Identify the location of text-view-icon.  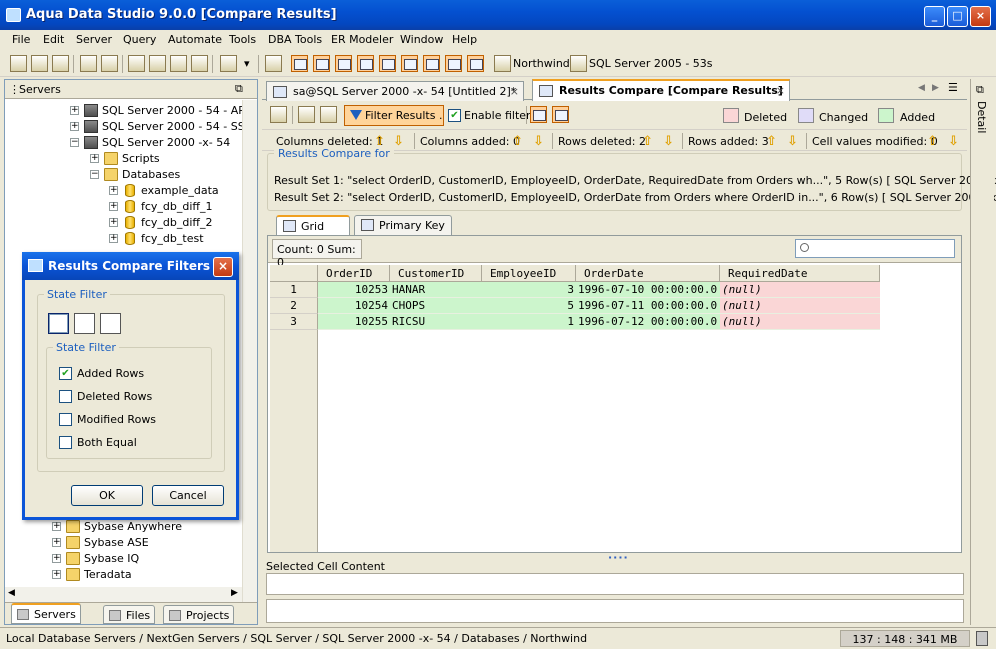
(387, 63).